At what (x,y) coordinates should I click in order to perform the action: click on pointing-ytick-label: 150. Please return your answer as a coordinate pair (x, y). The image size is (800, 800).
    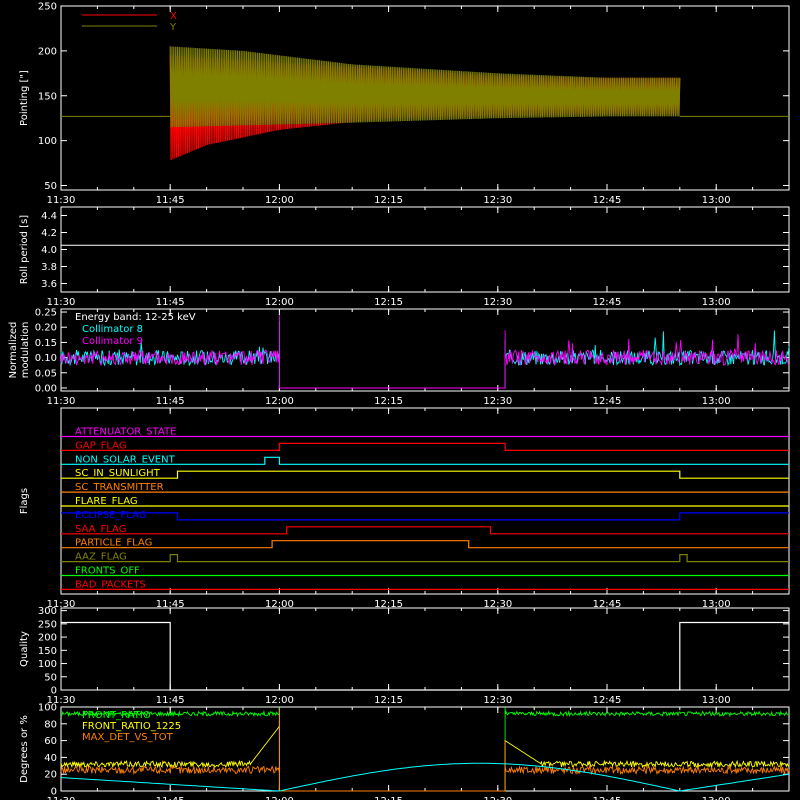
    Looking at the image, I should click on (47, 96).